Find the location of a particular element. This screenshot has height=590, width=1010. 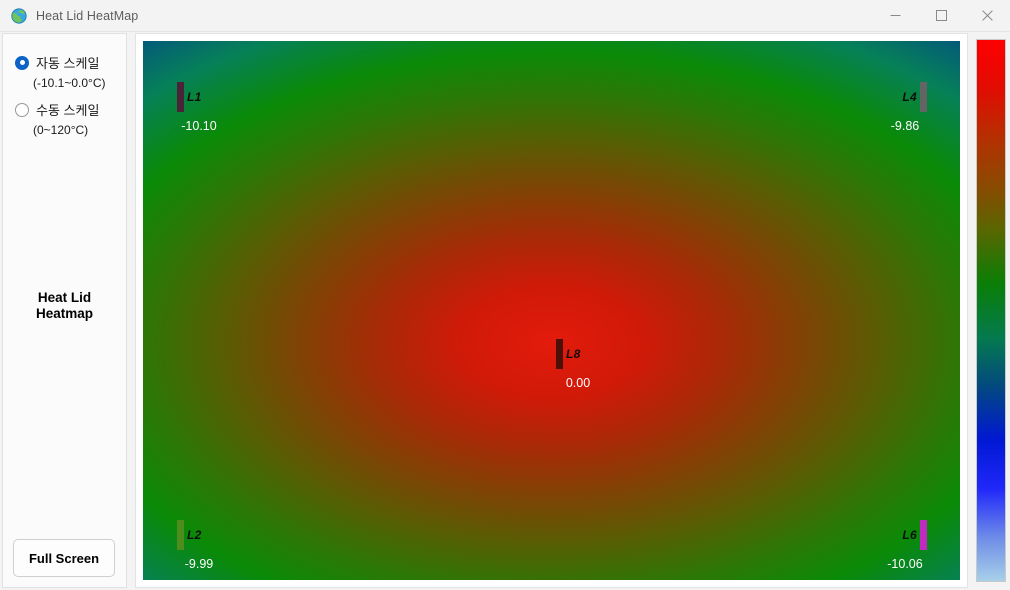

colorbar-gradient is located at coordinates (991, 310).